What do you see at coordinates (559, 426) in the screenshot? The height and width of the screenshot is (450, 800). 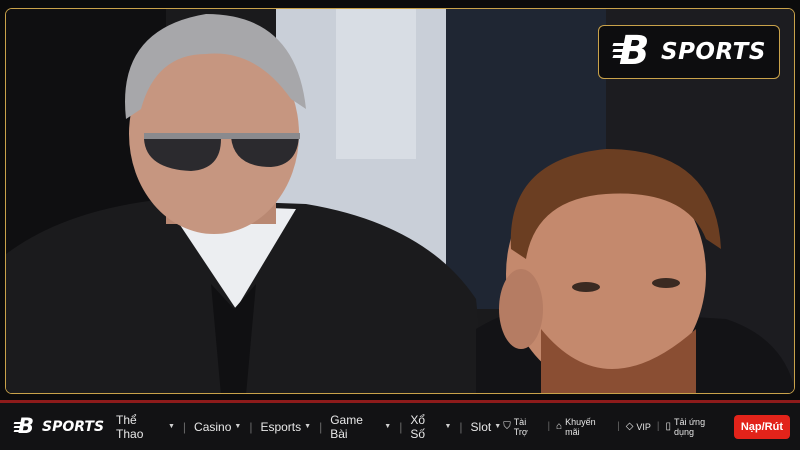 I see `tag-icon: ⌂` at bounding box center [559, 426].